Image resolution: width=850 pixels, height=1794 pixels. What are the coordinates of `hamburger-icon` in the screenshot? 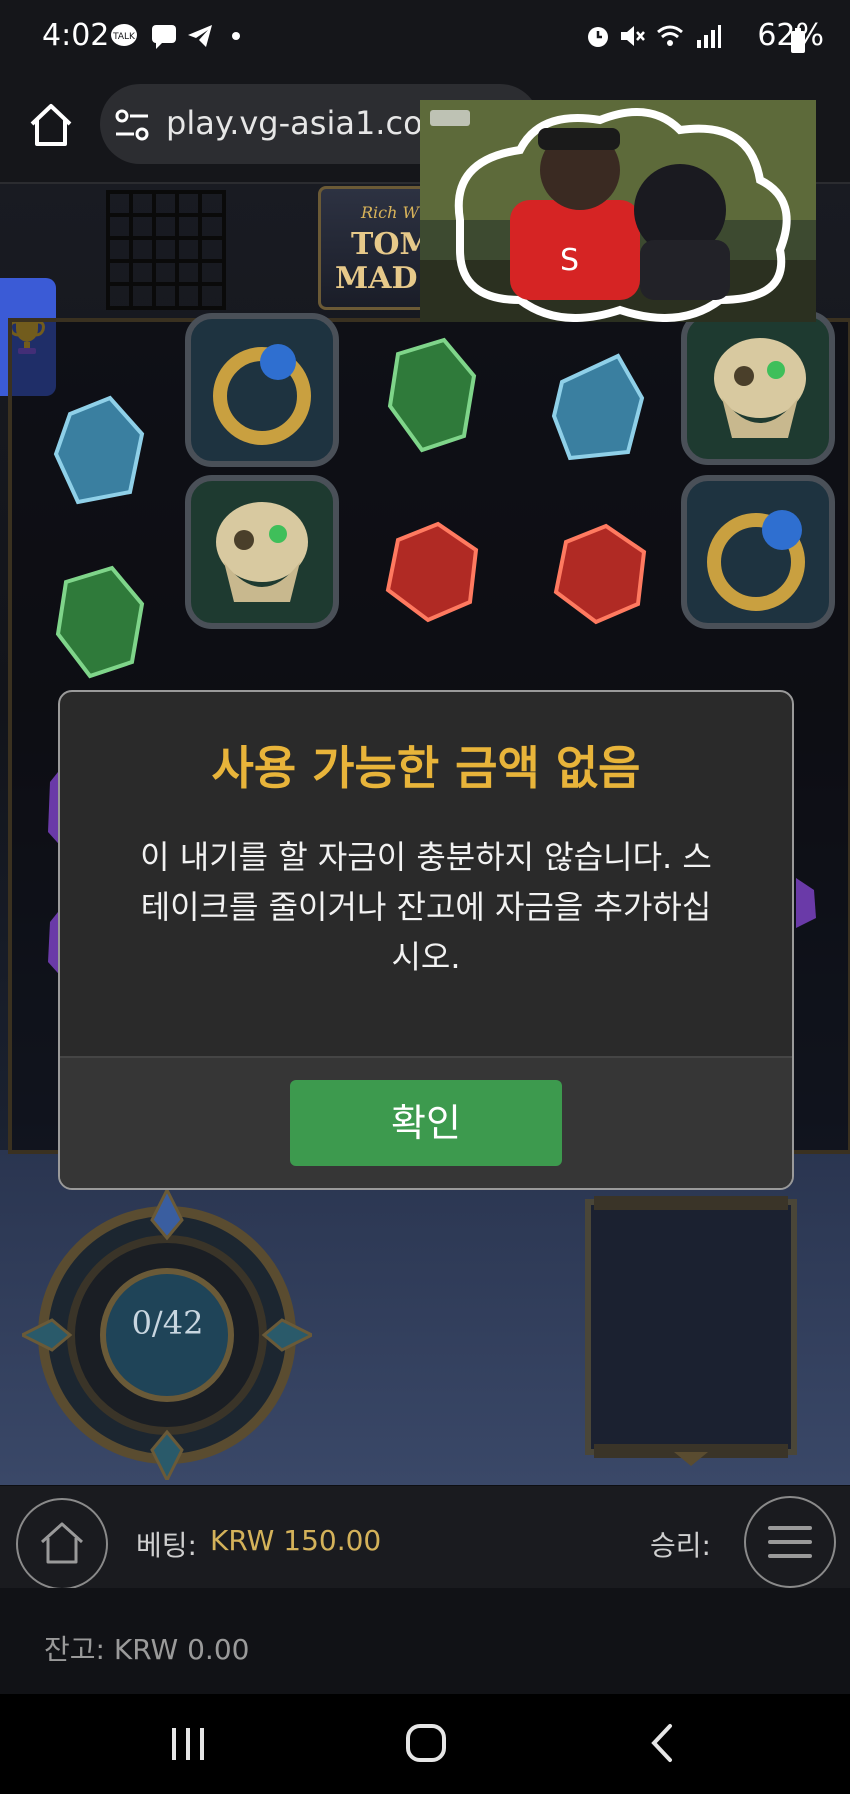 It's located at (790, 1542).